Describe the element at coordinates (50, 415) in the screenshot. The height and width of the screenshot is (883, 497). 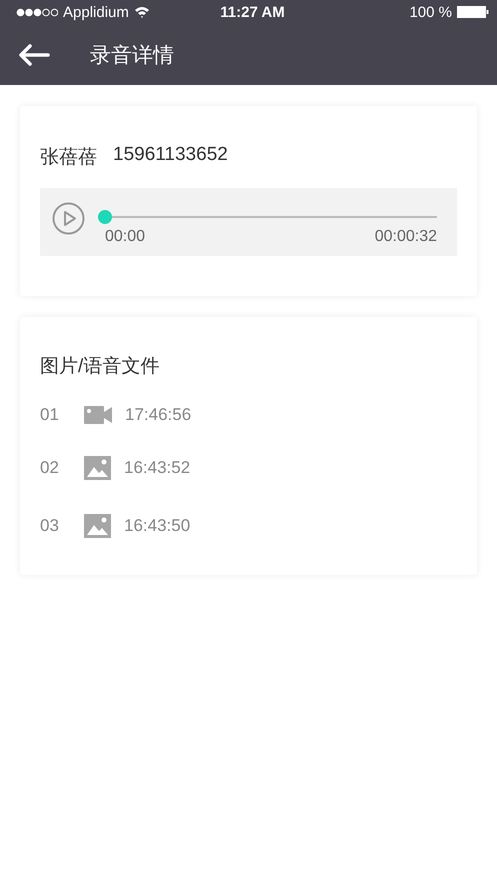
I see `file-index: 01` at that location.